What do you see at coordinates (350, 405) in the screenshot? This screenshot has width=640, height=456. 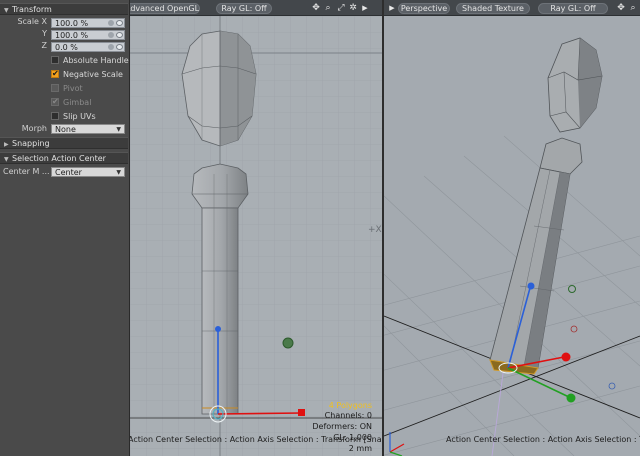 I see `hud-polygon-count: 4 Polygons` at bounding box center [350, 405].